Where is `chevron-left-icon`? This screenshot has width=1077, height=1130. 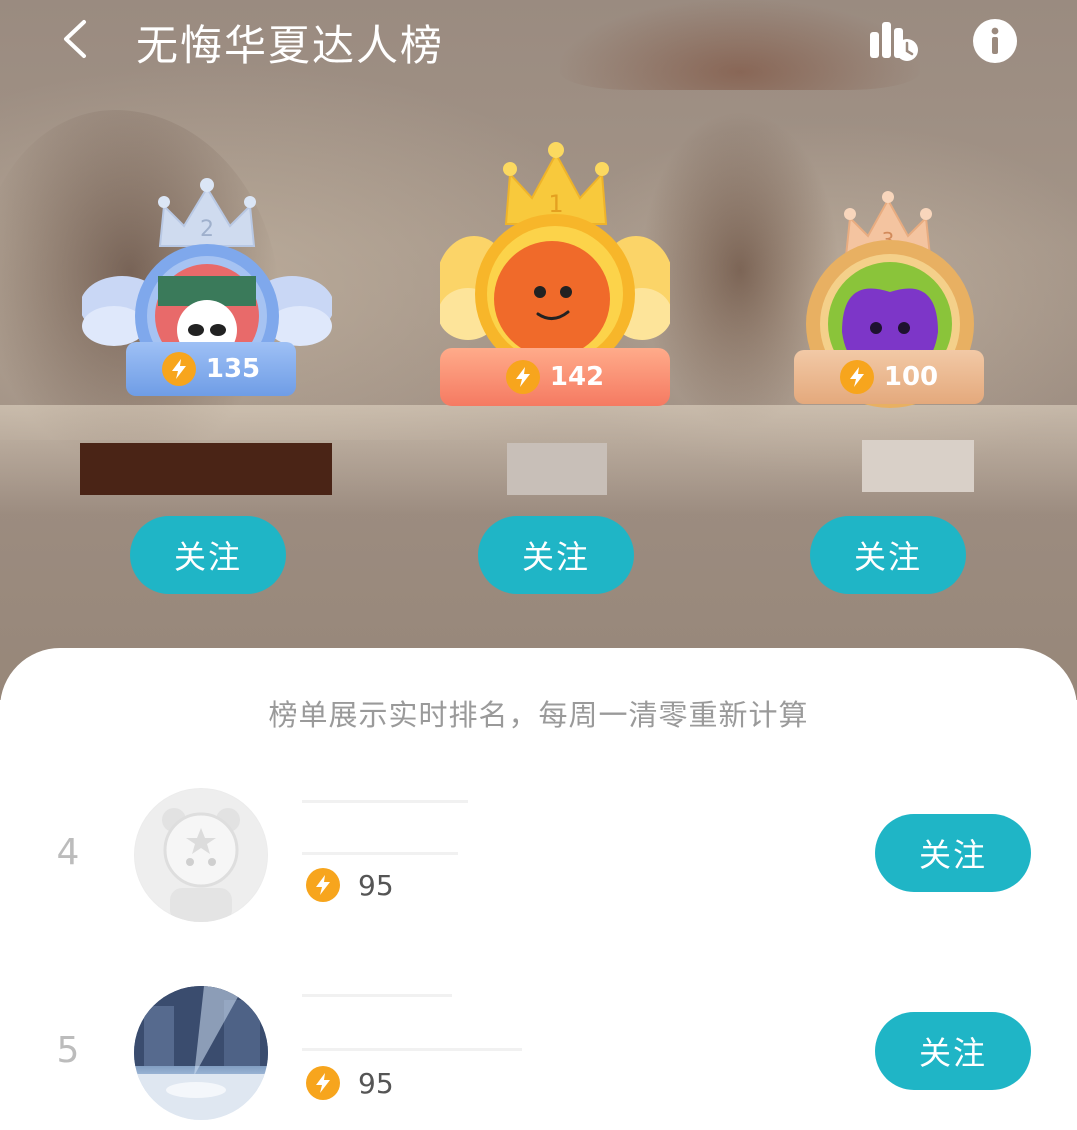
chevron-left-icon is located at coordinates (75, 39).